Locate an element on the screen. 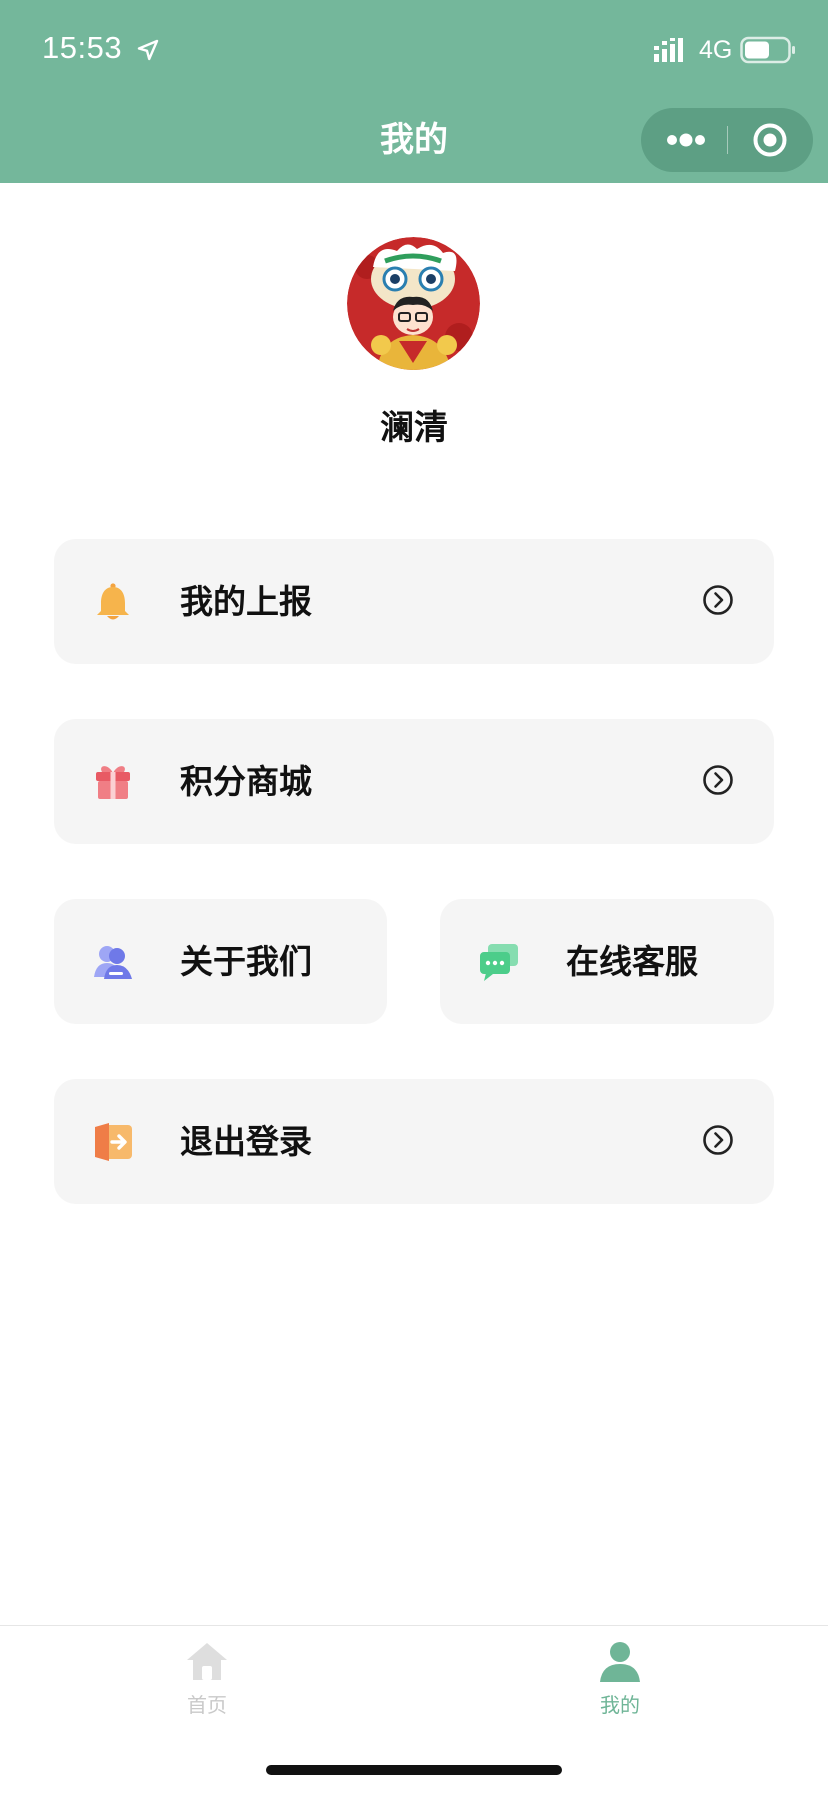 The image size is (828, 1793). menu-item-my-reports: 我的上报 is located at coordinates (414, 601).